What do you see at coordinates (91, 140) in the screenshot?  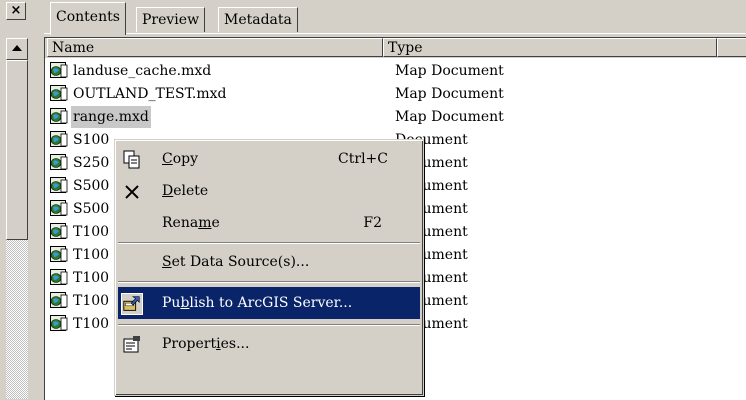 I see `item-name: S100` at bounding box center [91, 140].